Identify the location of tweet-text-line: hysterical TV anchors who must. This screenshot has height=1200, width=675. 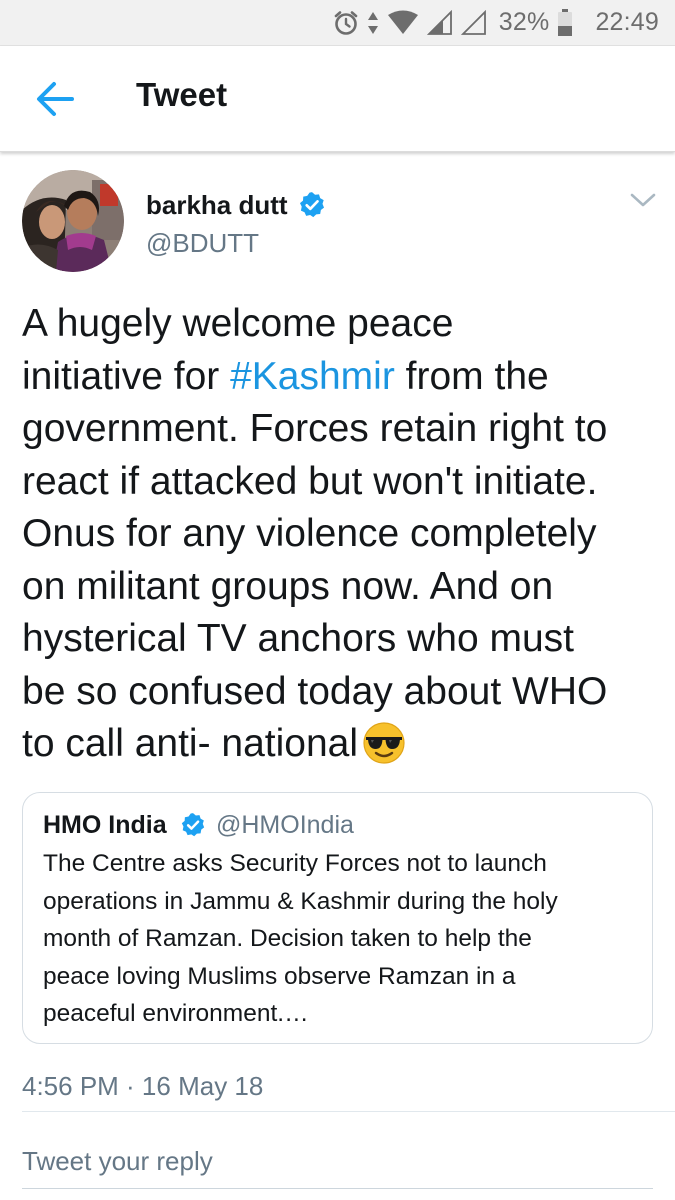
(298, 638).